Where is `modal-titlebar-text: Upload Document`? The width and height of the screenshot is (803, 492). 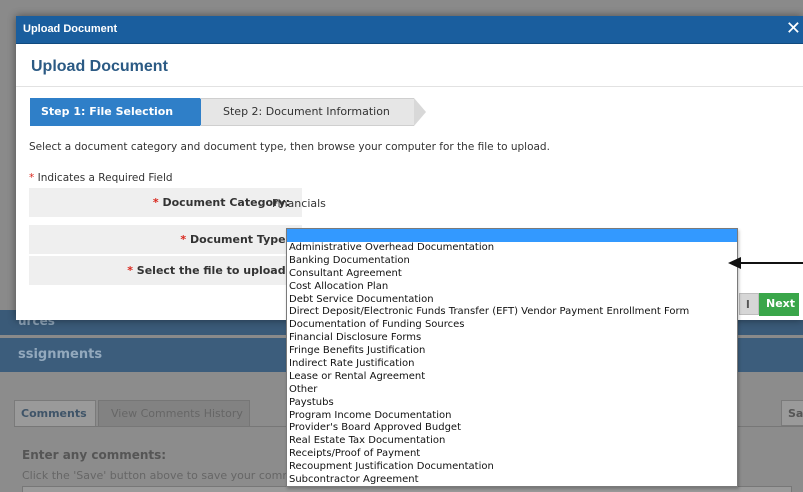 modal-titlebar-text: Upload Document is located at coordinates (70, 29).